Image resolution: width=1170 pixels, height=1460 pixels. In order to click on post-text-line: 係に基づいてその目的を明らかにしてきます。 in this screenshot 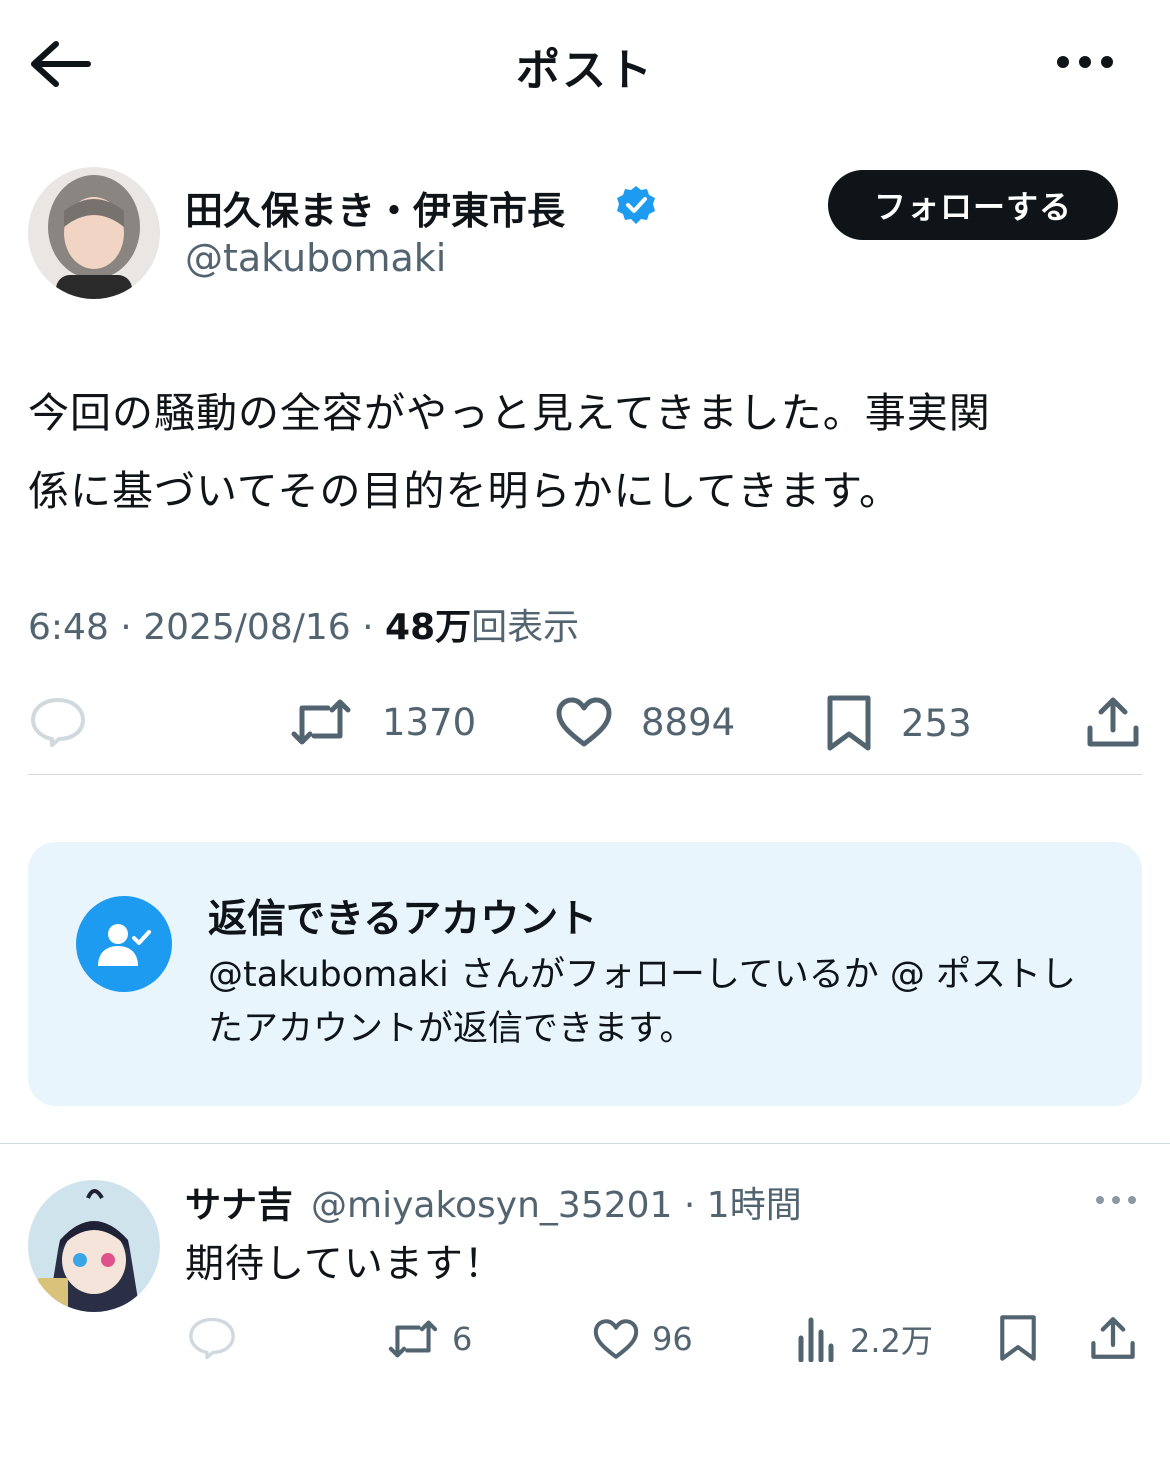, I will do `click(464, 491)`.